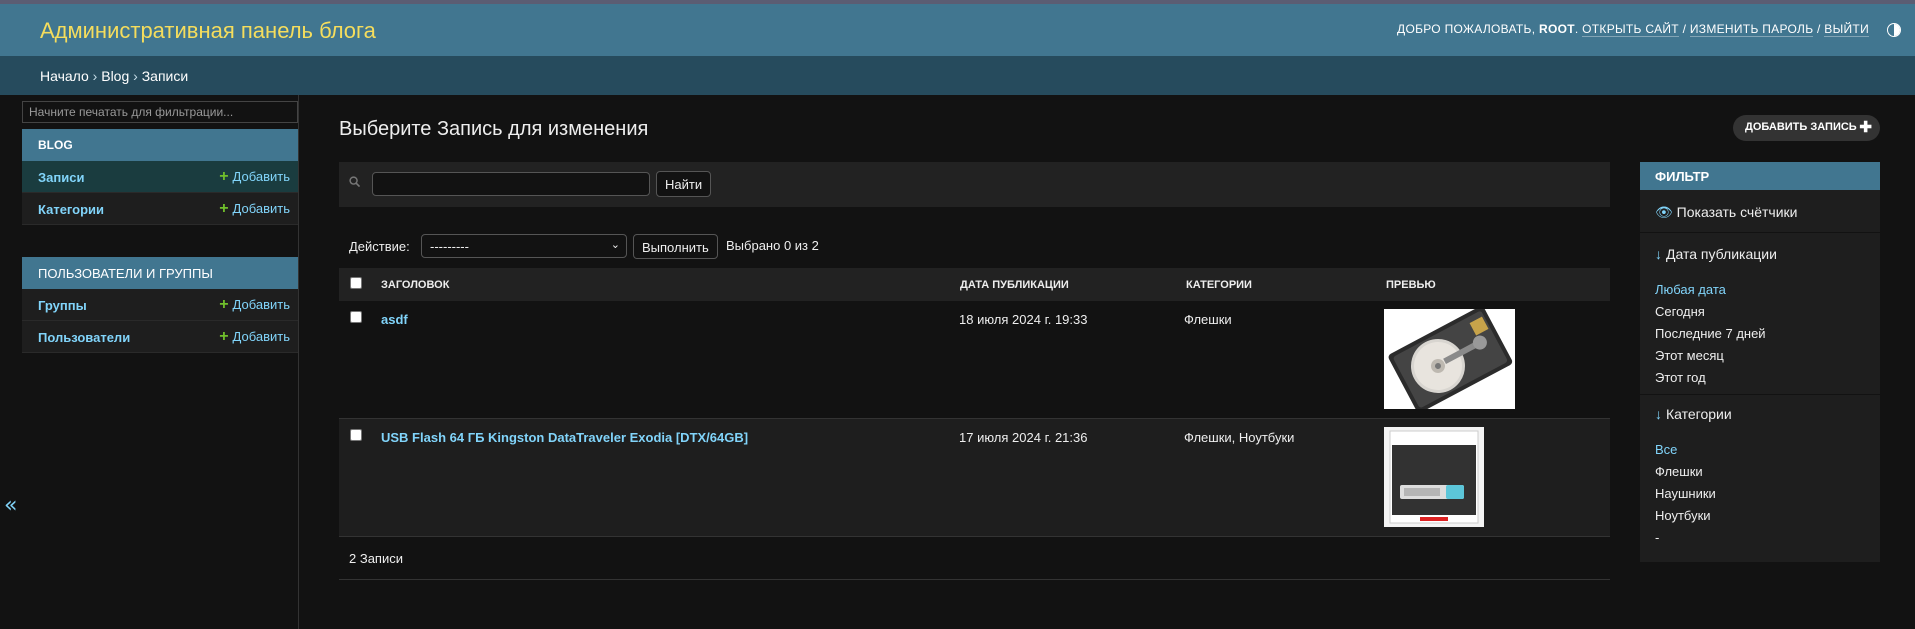  I want to click on sidebar-item-groups: Группы + Добавить, so click(160, 305).